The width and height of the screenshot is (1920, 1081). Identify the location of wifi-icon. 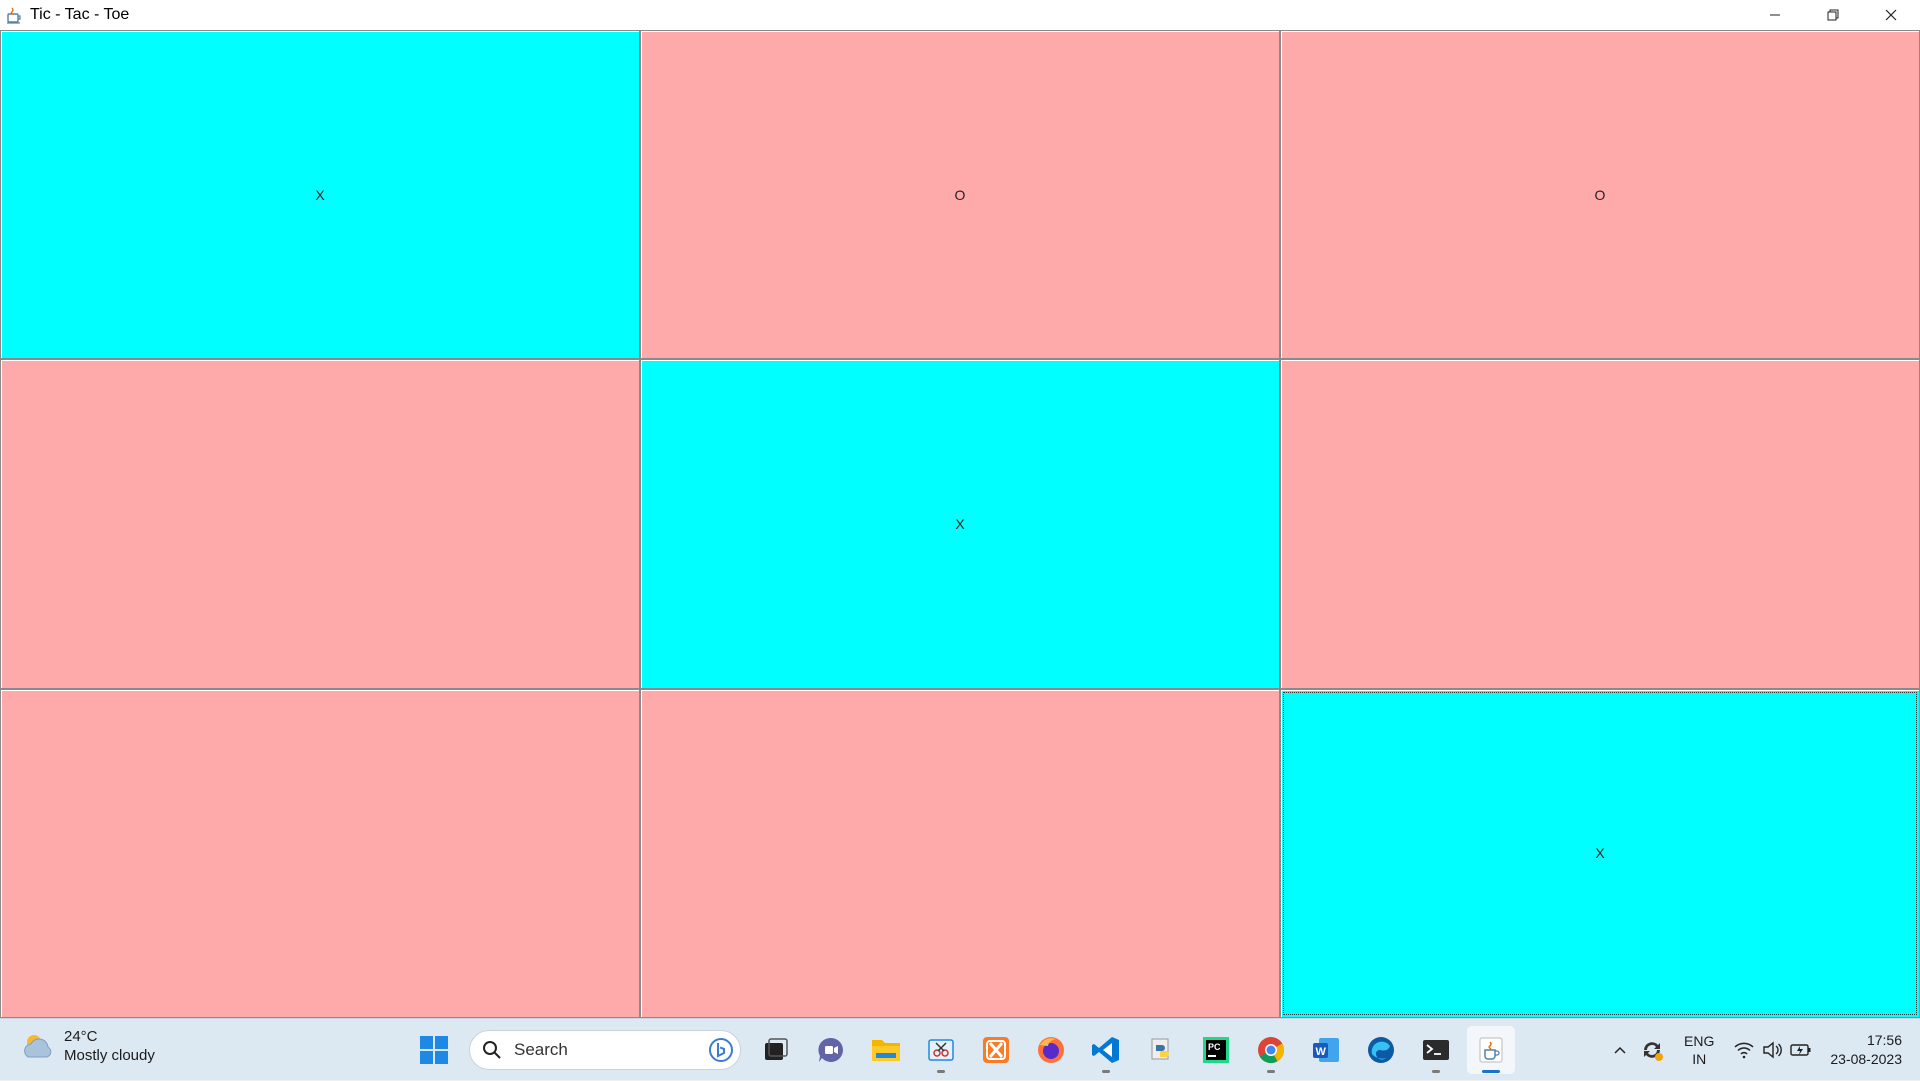
(1744, 1050).